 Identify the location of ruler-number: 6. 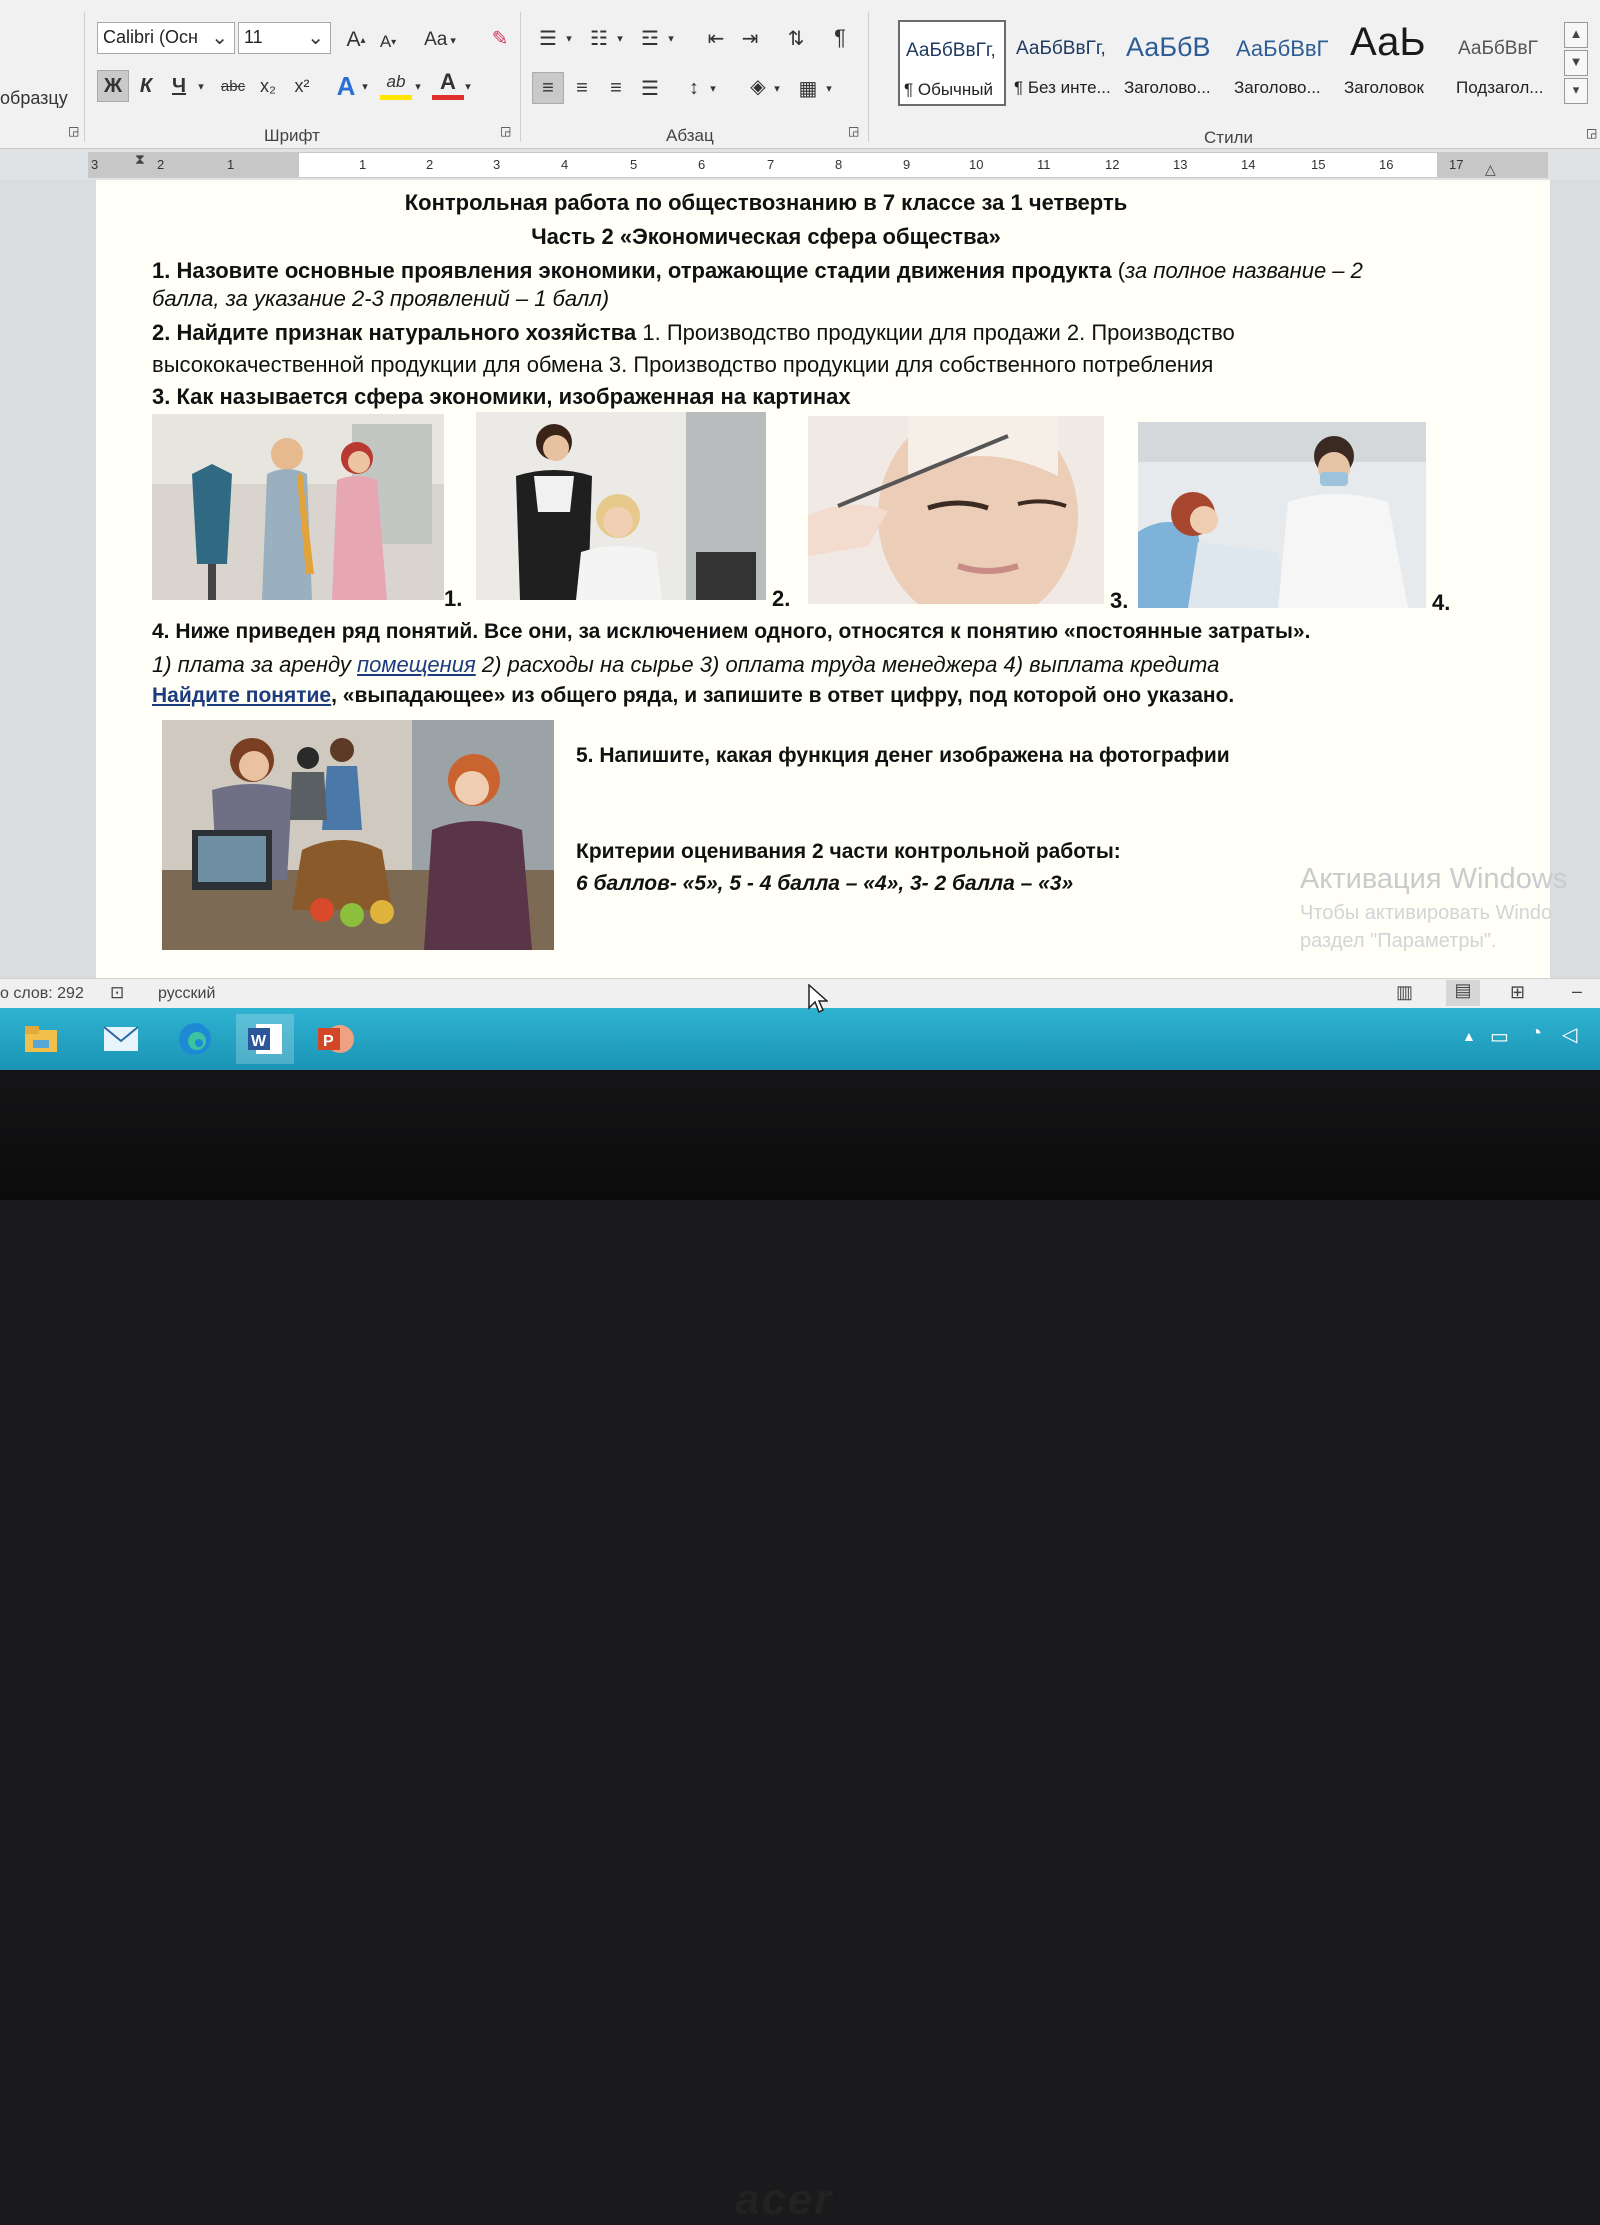
(702, 164).